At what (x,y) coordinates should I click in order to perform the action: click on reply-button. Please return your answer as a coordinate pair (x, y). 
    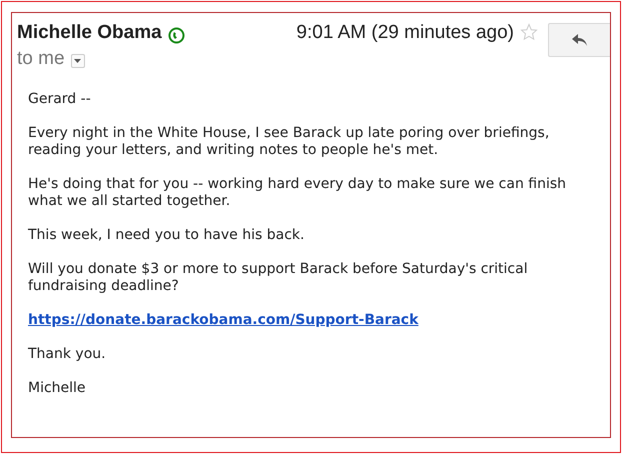
    Looking at the image, I should click on (579, 40).